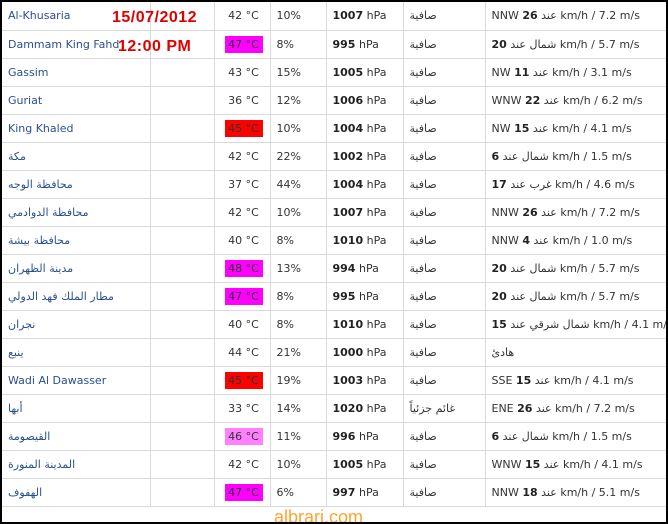 This screenshot has width=668, height=524. Describe the element at coordinates (575, 296) in the screenshot. I see `wind-detail: شمال عند km/h / 5.7 m/s` at that location.